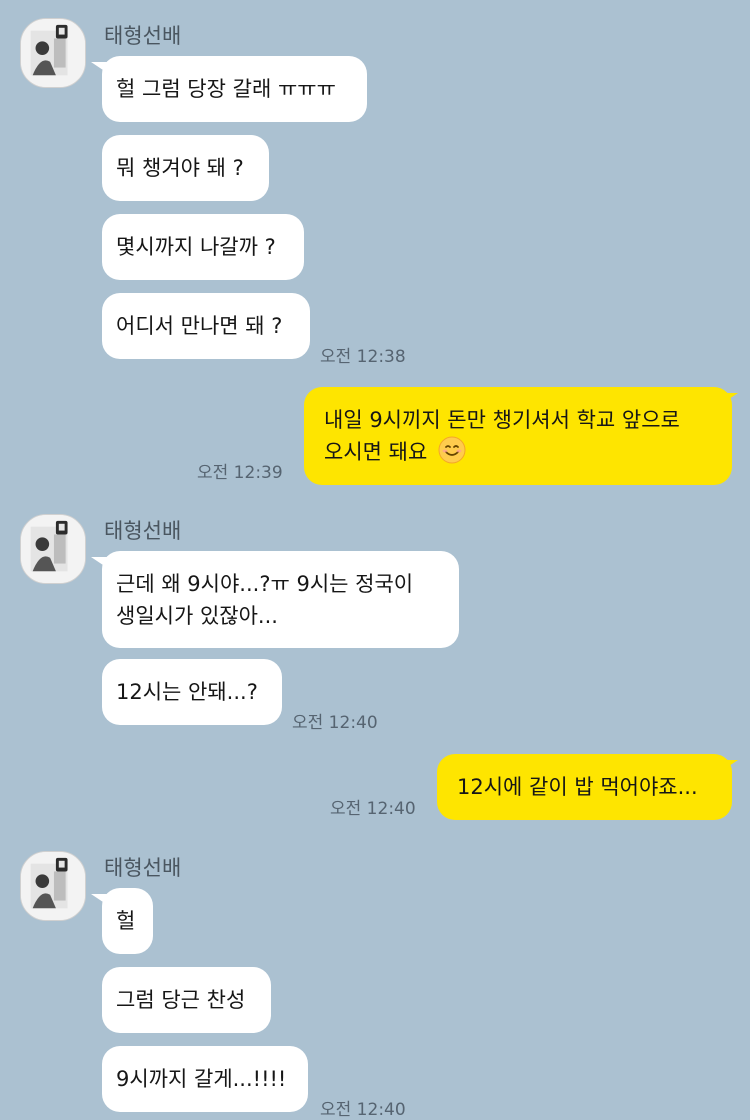 The width and height of the screenshot is (750, 1120). What do you see at coordinates (201, 1079) in the screenshot?
I see `message-text: 9시까지 갈게...!!!!` at bounding box center [201, 1079].